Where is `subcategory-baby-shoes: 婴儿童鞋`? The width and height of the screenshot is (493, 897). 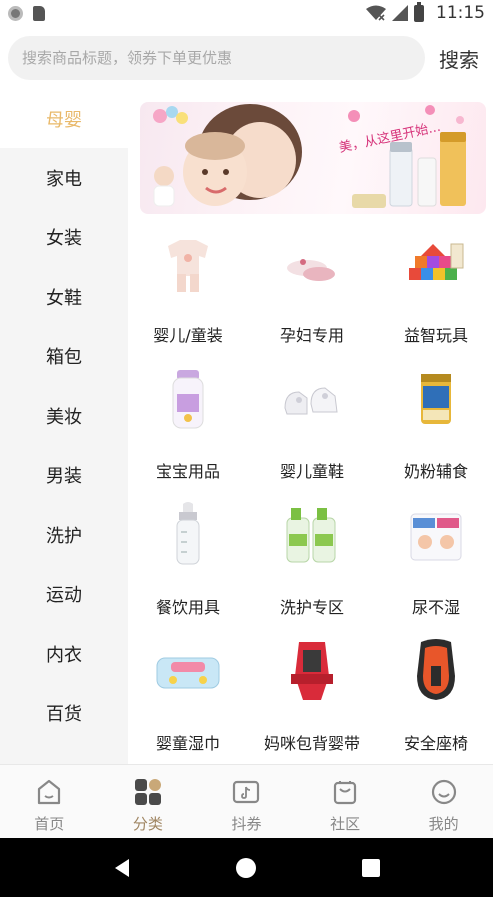
subcategory-baby-shoes: 婴儿童鞋 is located at coordinates (312, 429).